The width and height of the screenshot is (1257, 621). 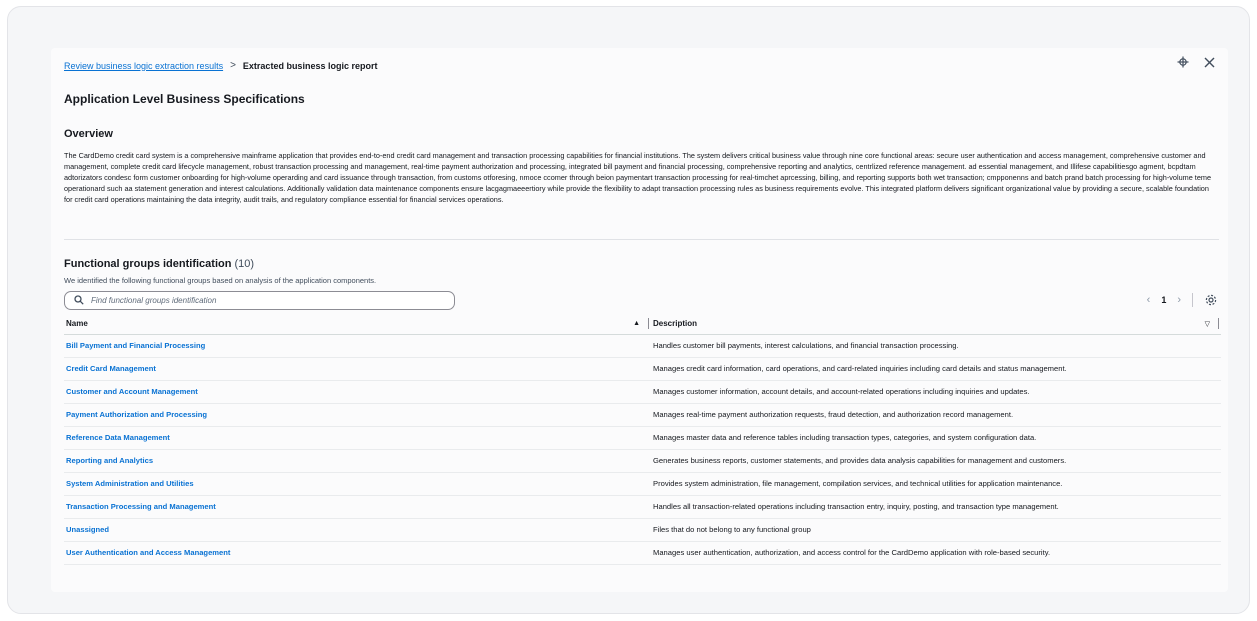 What do you see at coordinates (77, 324) in the screenshot?
I see `column-name-label: Name` at bounding box center [77, 324].